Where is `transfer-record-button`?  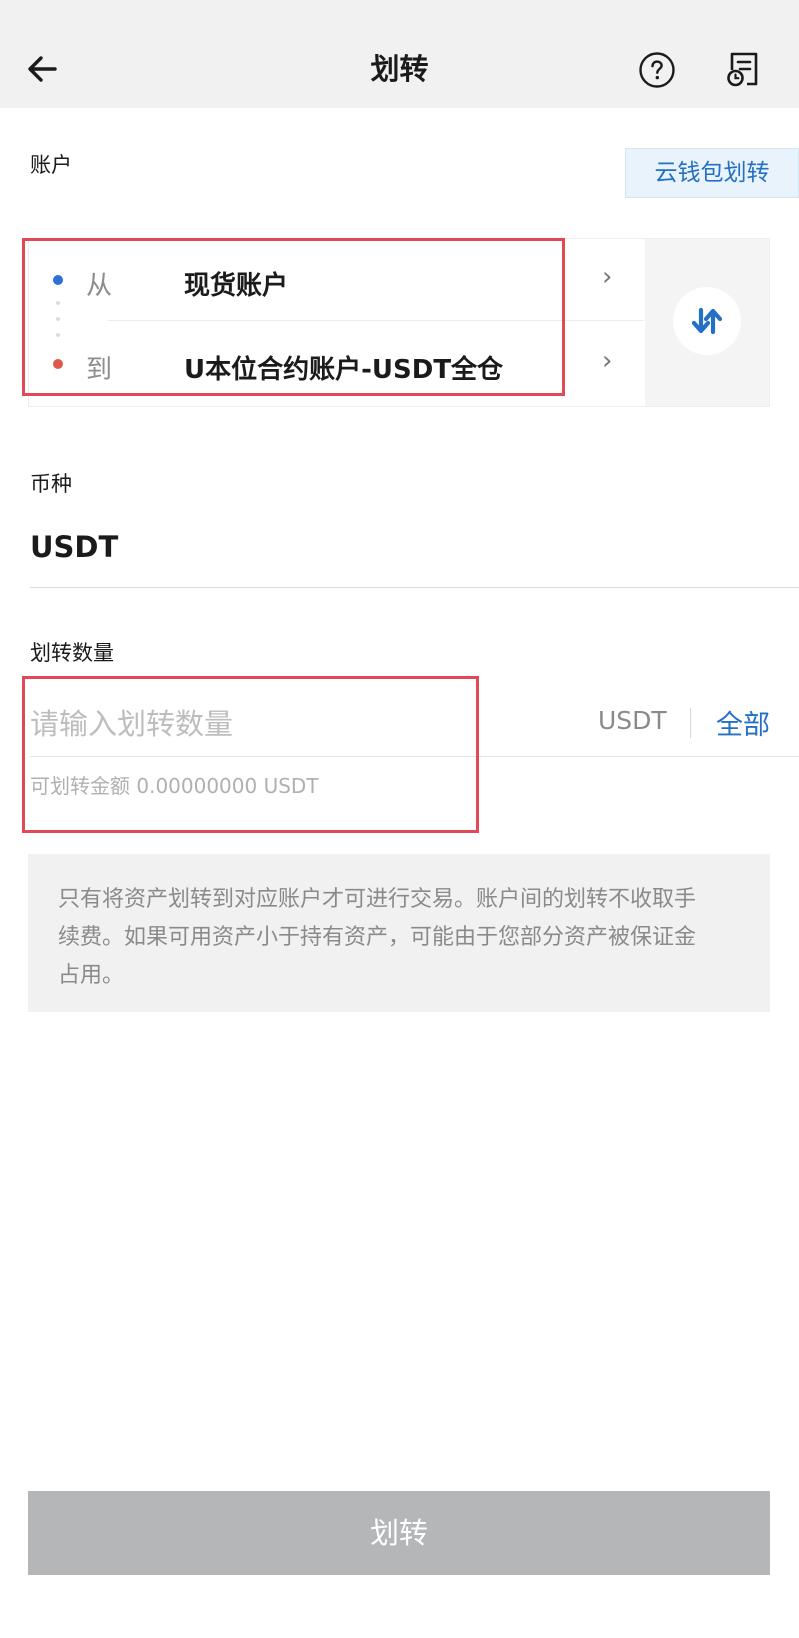 transfer-record-button is located at coordinates (743, 69).